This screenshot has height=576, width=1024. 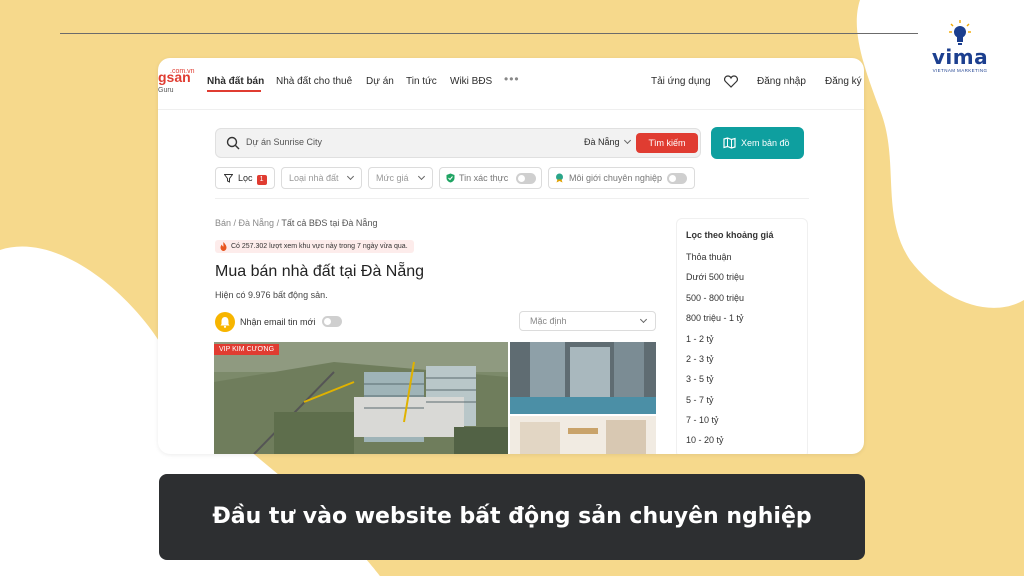 I want to click on search-button: Tìm kiếm, so click(x=667, y=143).